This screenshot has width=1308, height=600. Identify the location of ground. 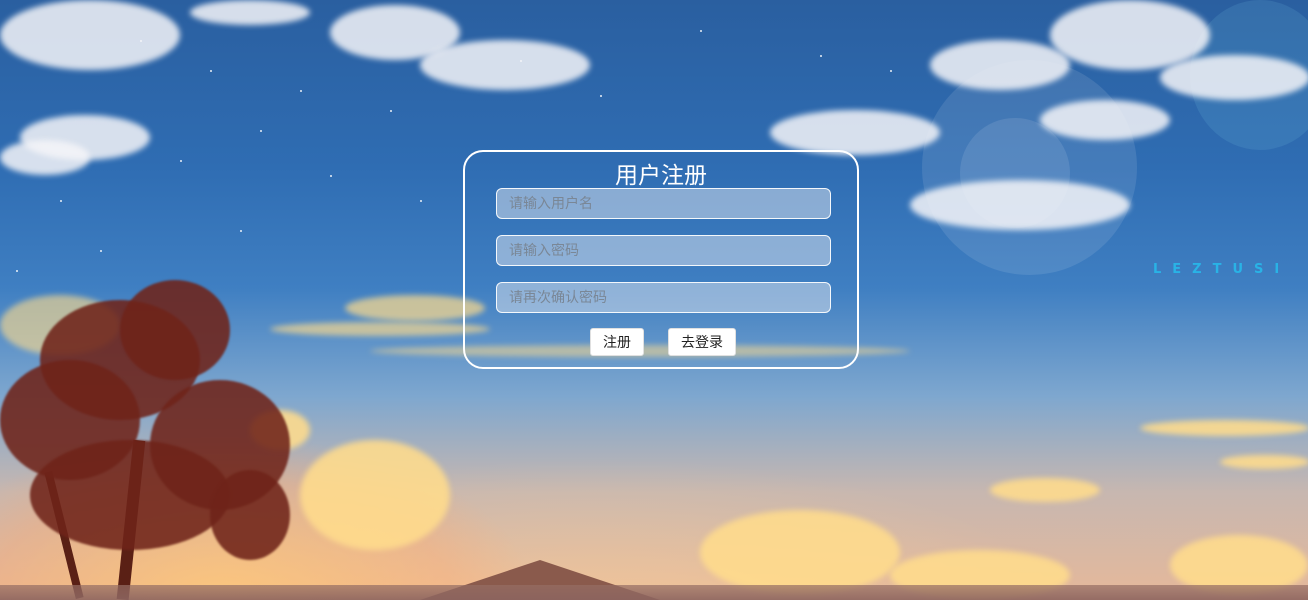
(654, 592).